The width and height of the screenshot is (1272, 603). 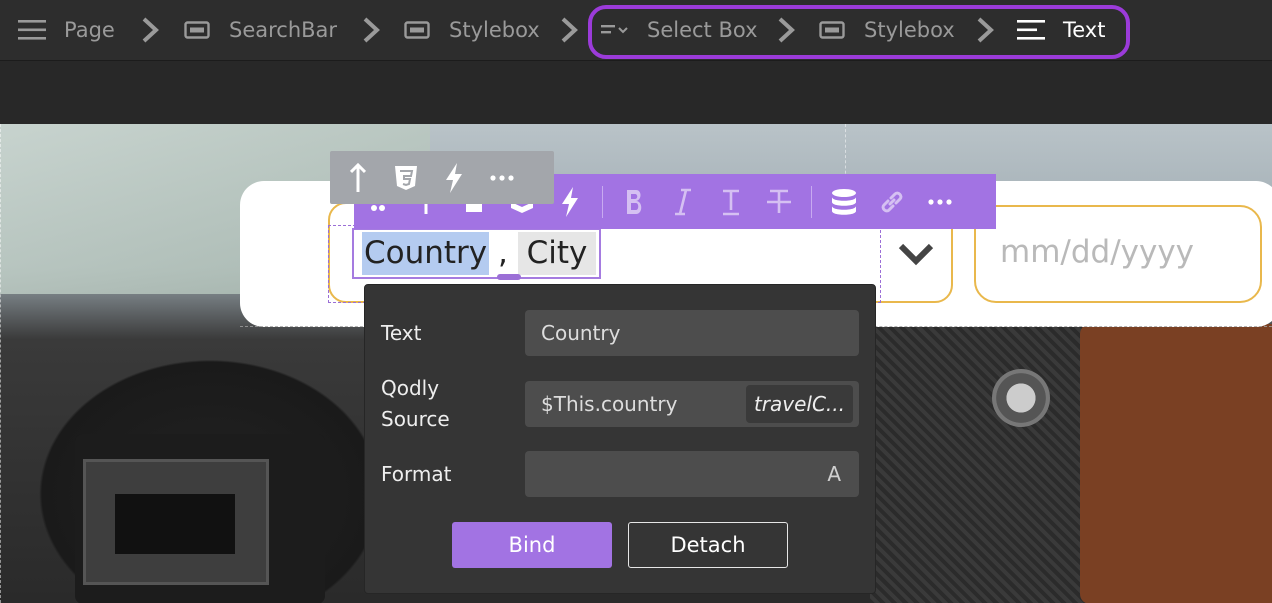 What do you see at coordinates (683, 201) in the screenshot?
I see `italic-icon` at bounding box center [683, 201].